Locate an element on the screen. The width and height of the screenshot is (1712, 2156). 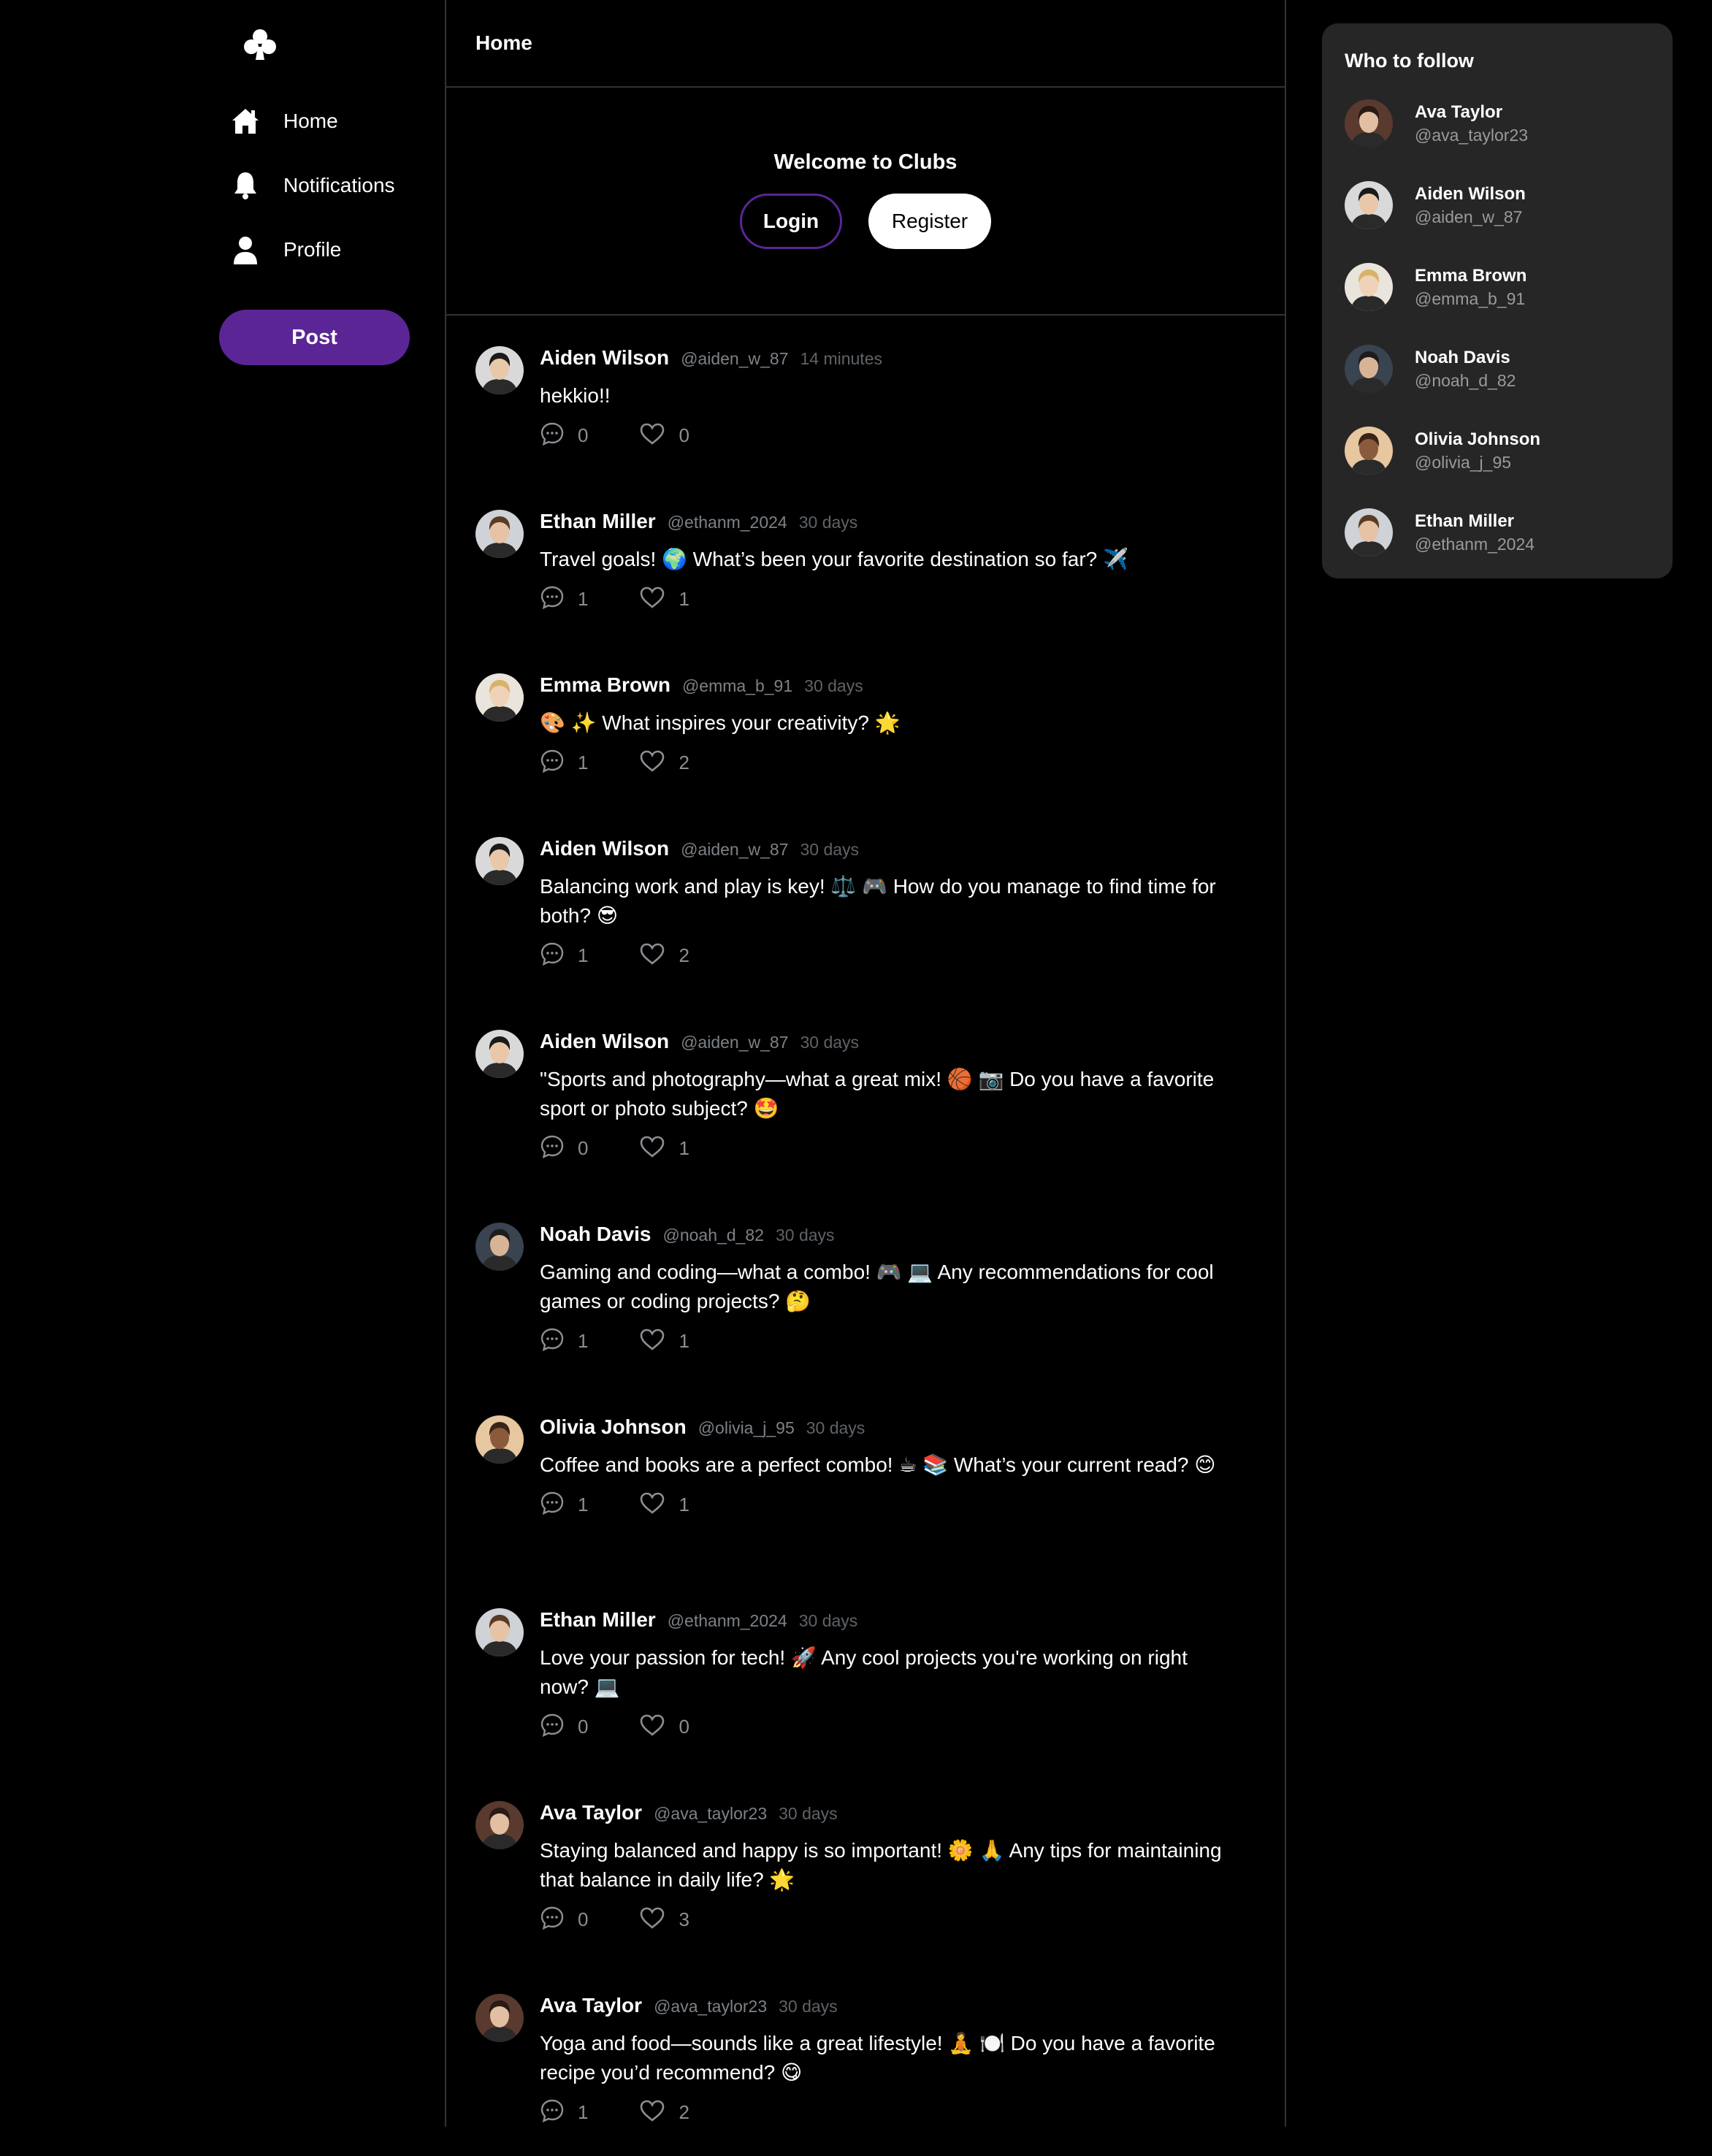
club-icon is located at coordinates (260, 45).